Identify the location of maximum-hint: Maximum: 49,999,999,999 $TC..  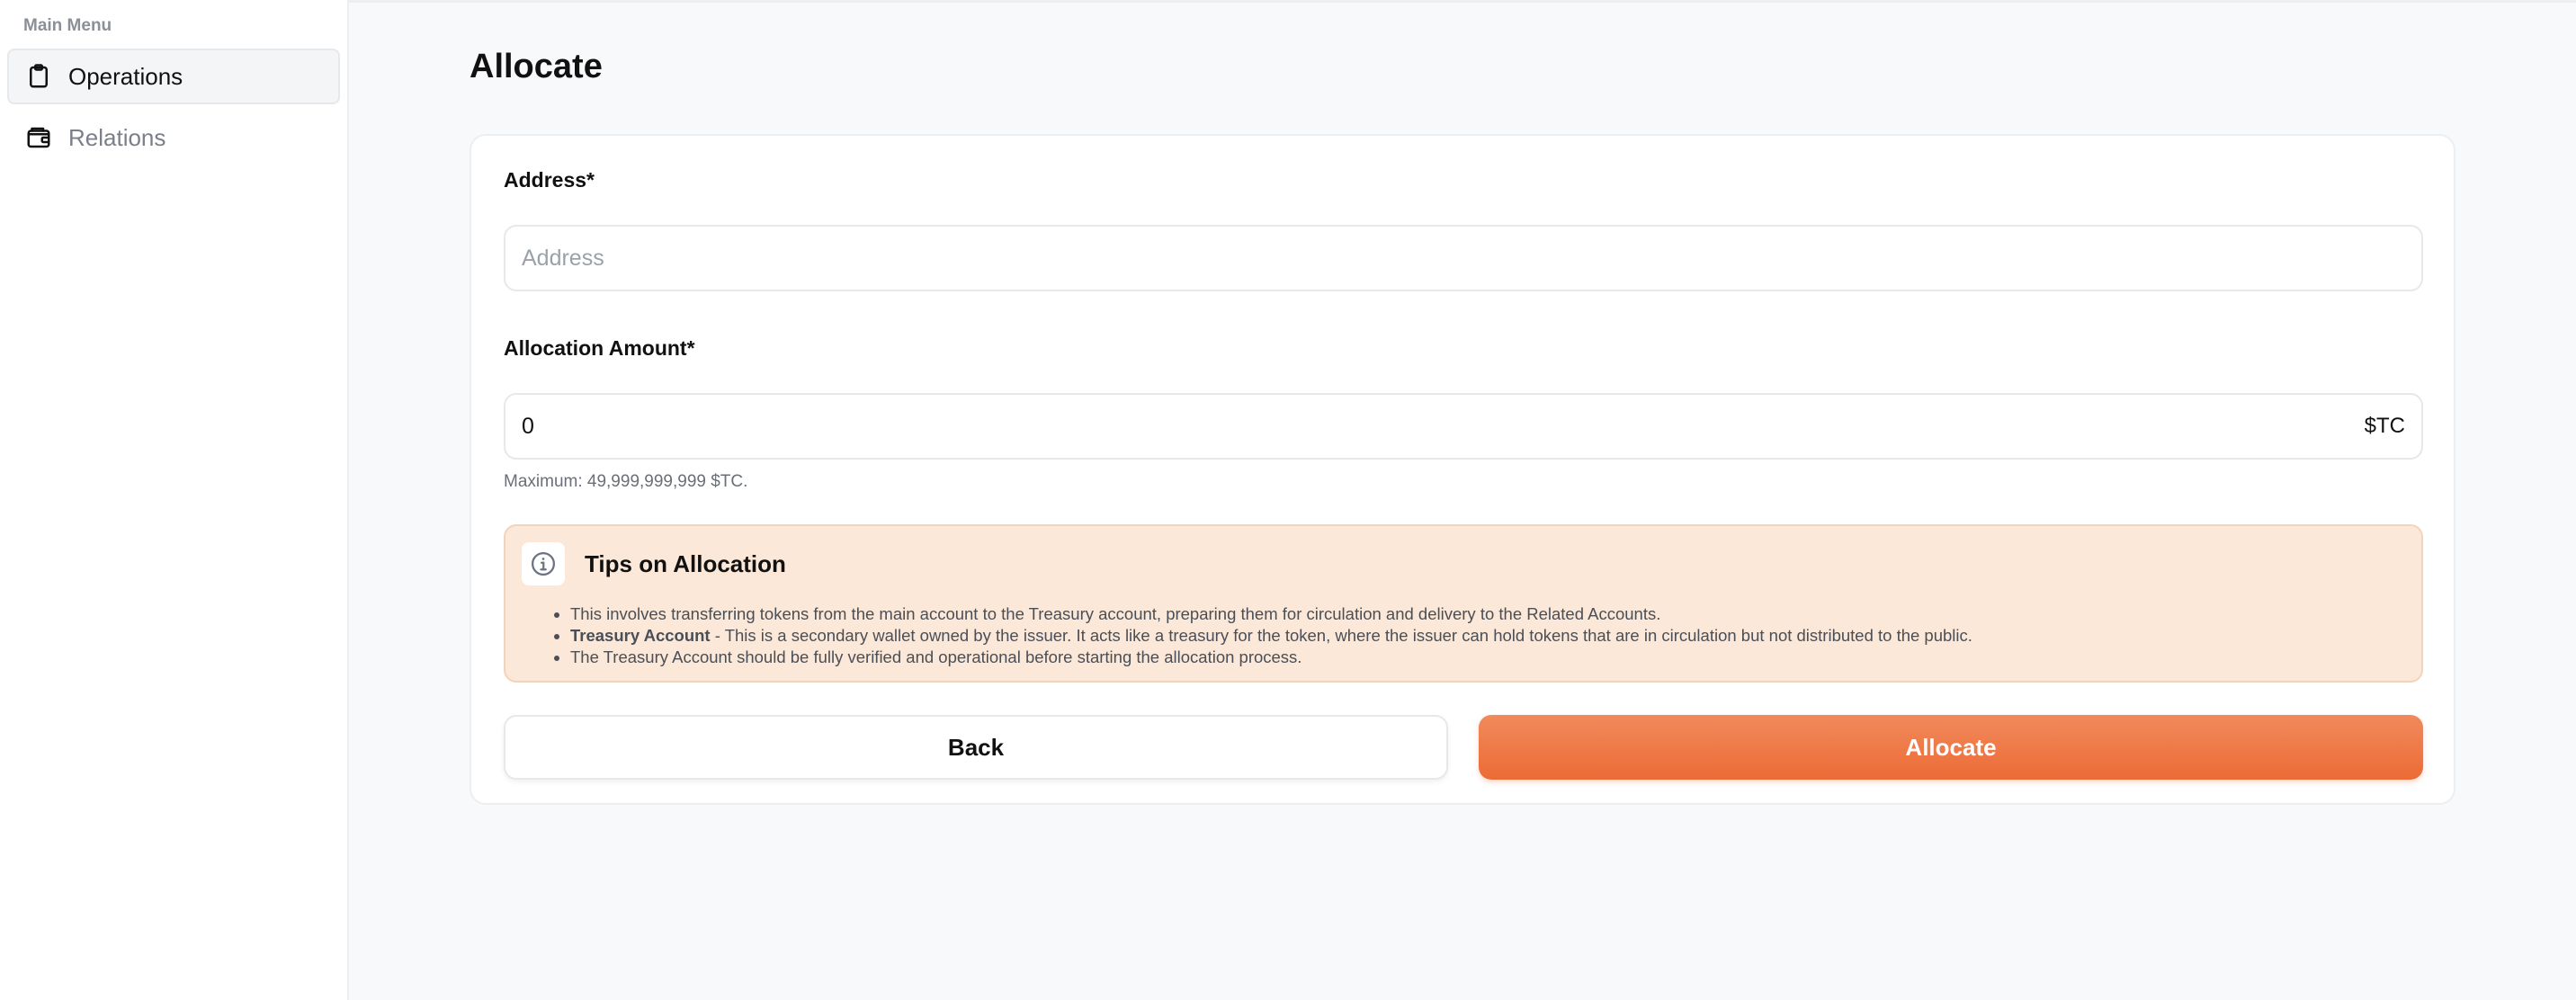
(626, 481).